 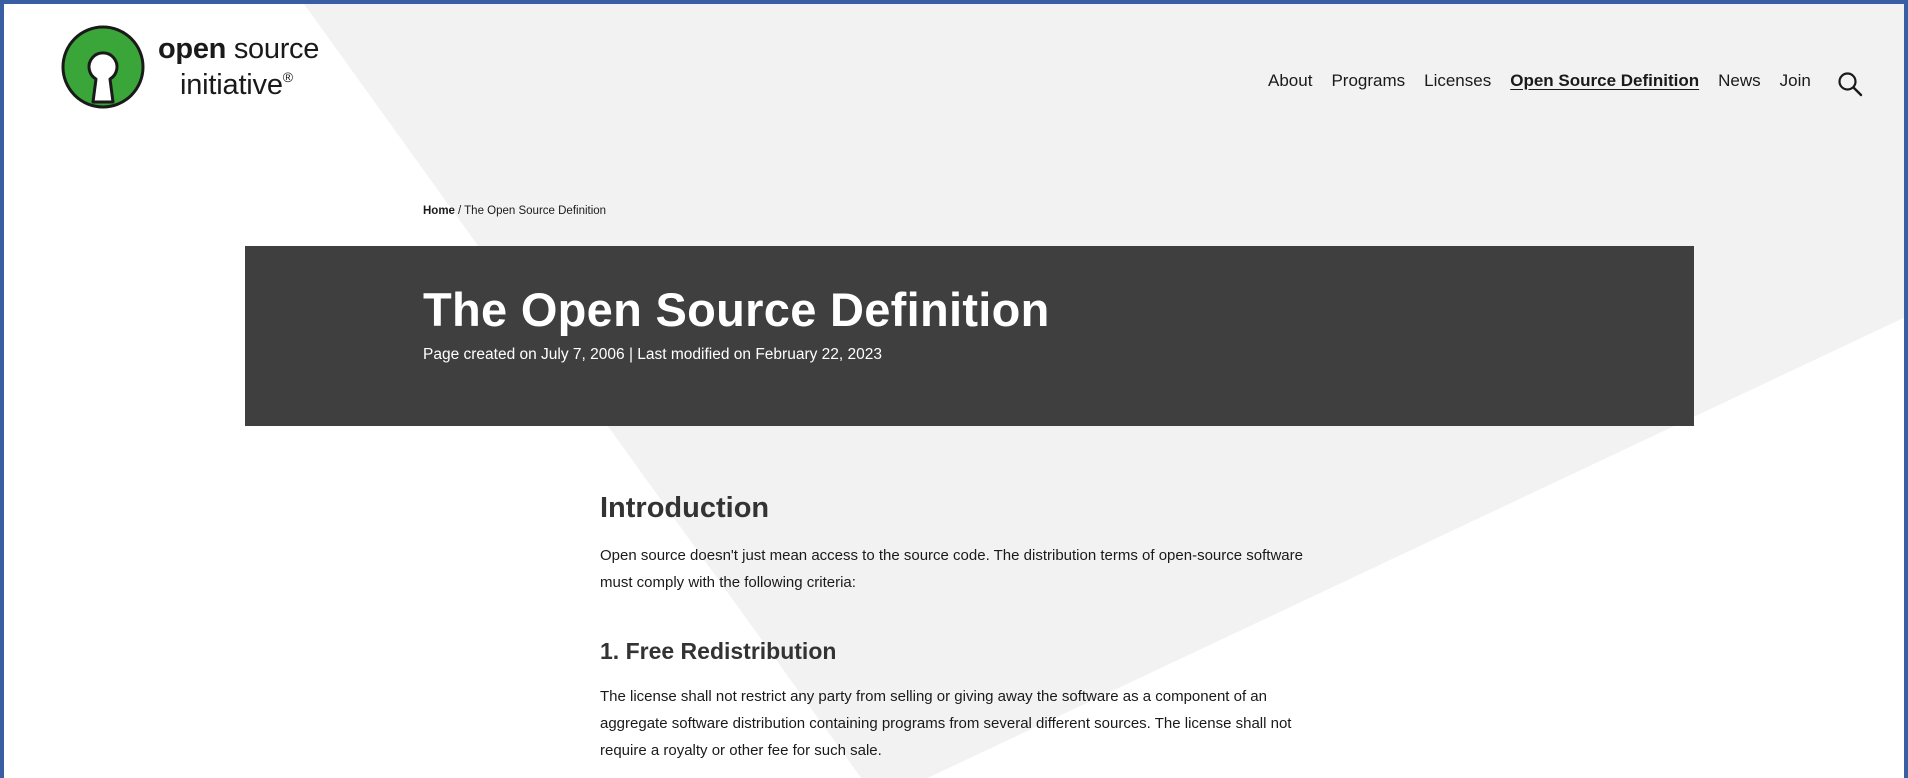 What do you see at coordinates (236, 85) in the screenshot?
I see `logo-line-2: initiative®` at bounding box center [236, 85].